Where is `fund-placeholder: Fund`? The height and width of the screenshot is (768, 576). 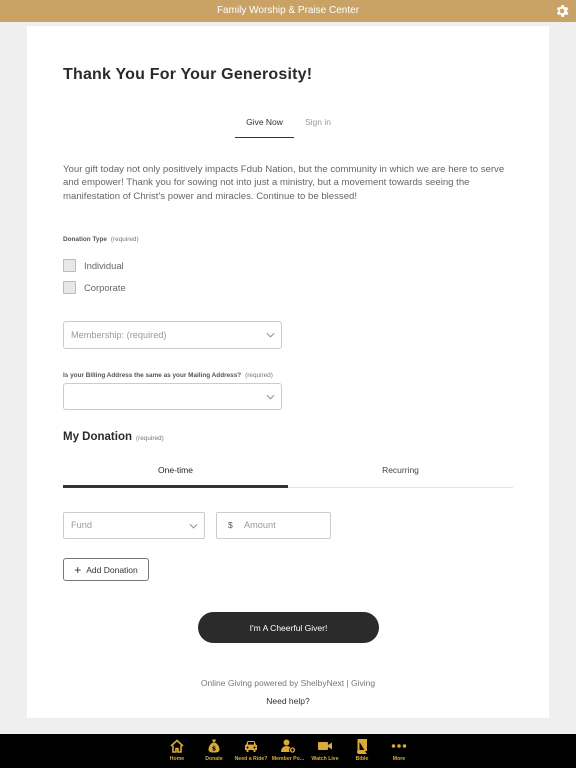 fund-placeholder: Fund is located at coordinates (81, 525).